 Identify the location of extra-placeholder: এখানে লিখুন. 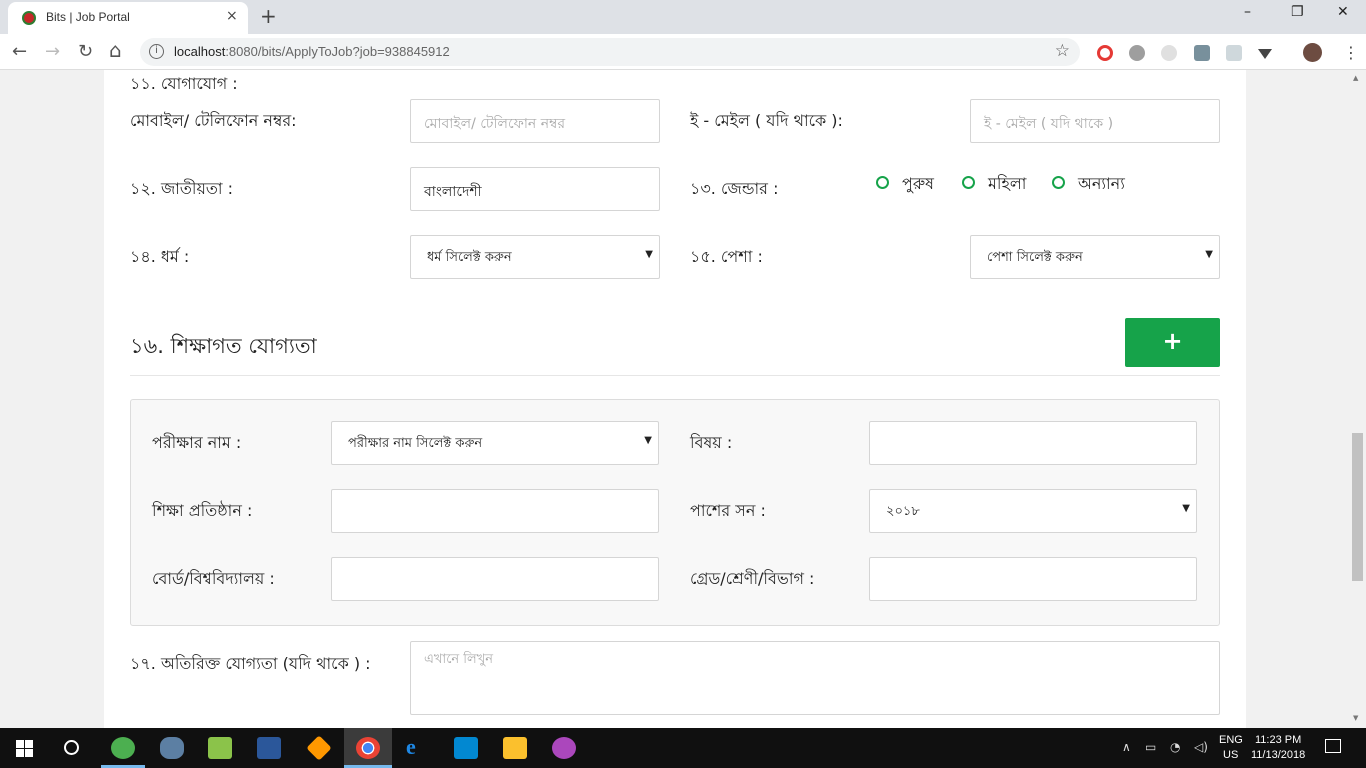
(459, 659).